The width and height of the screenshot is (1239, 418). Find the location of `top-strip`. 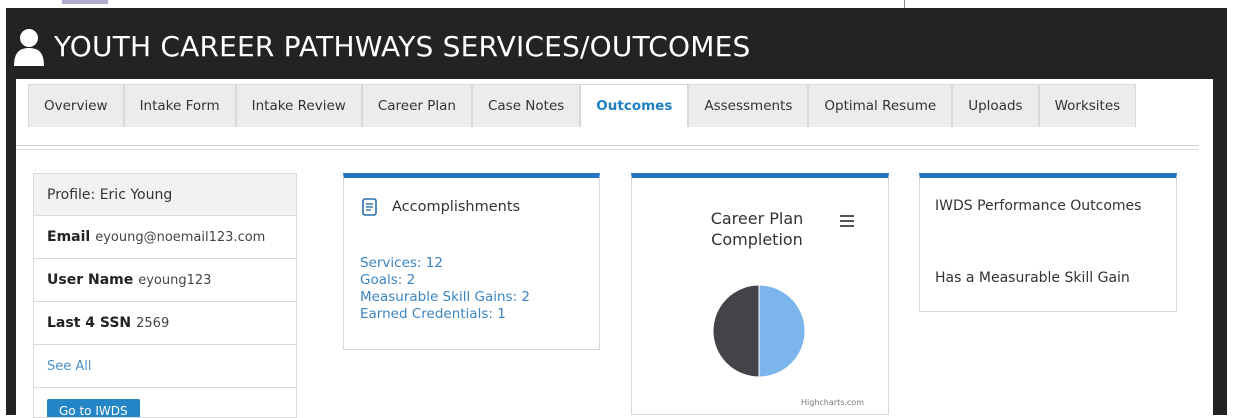

top-strip is located at coordinates (619, 4).